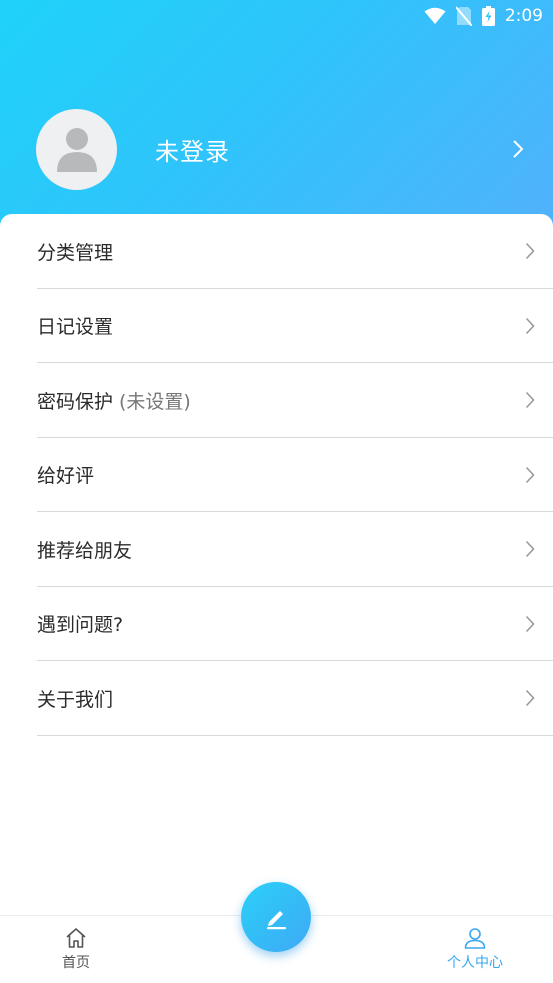  Describe the element at coordinates (276, 326) in the screenshot. I see `menu-item-diary-settings: 日记设置` at that location.